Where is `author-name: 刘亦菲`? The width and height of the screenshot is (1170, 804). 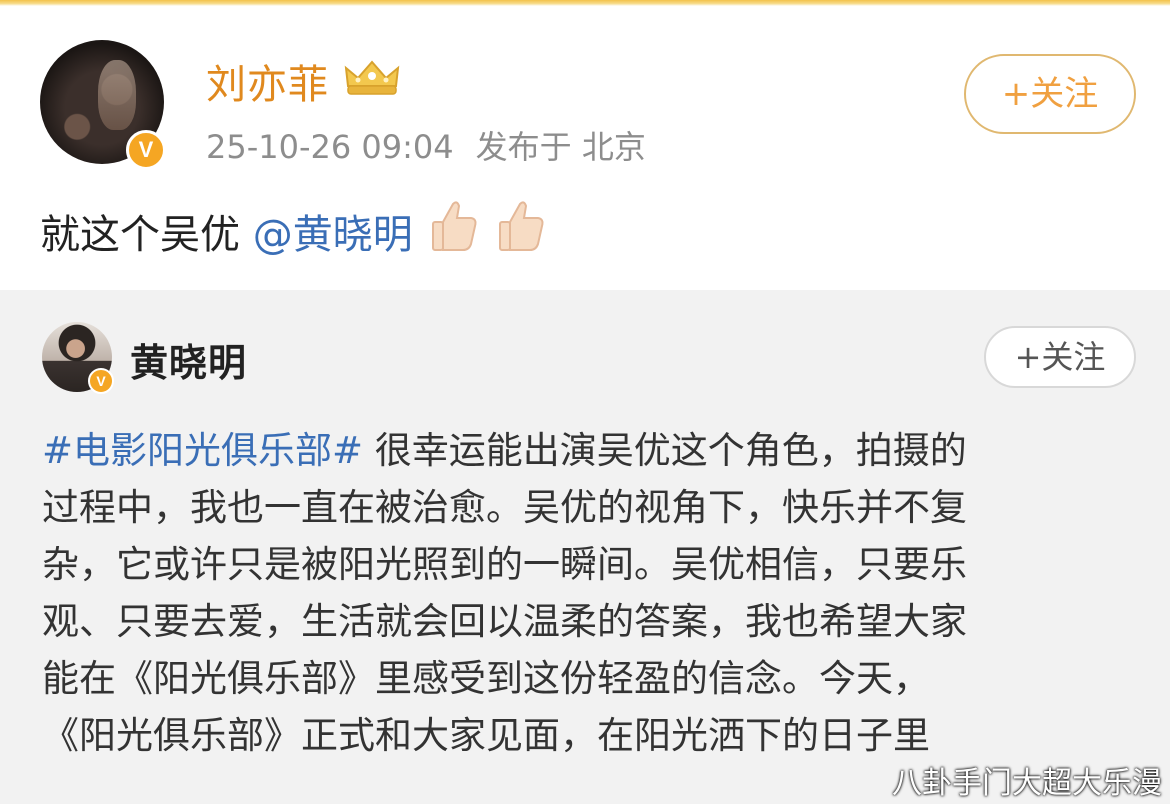 author-name: 刘亦菲 is located at coordinates (267, 81).